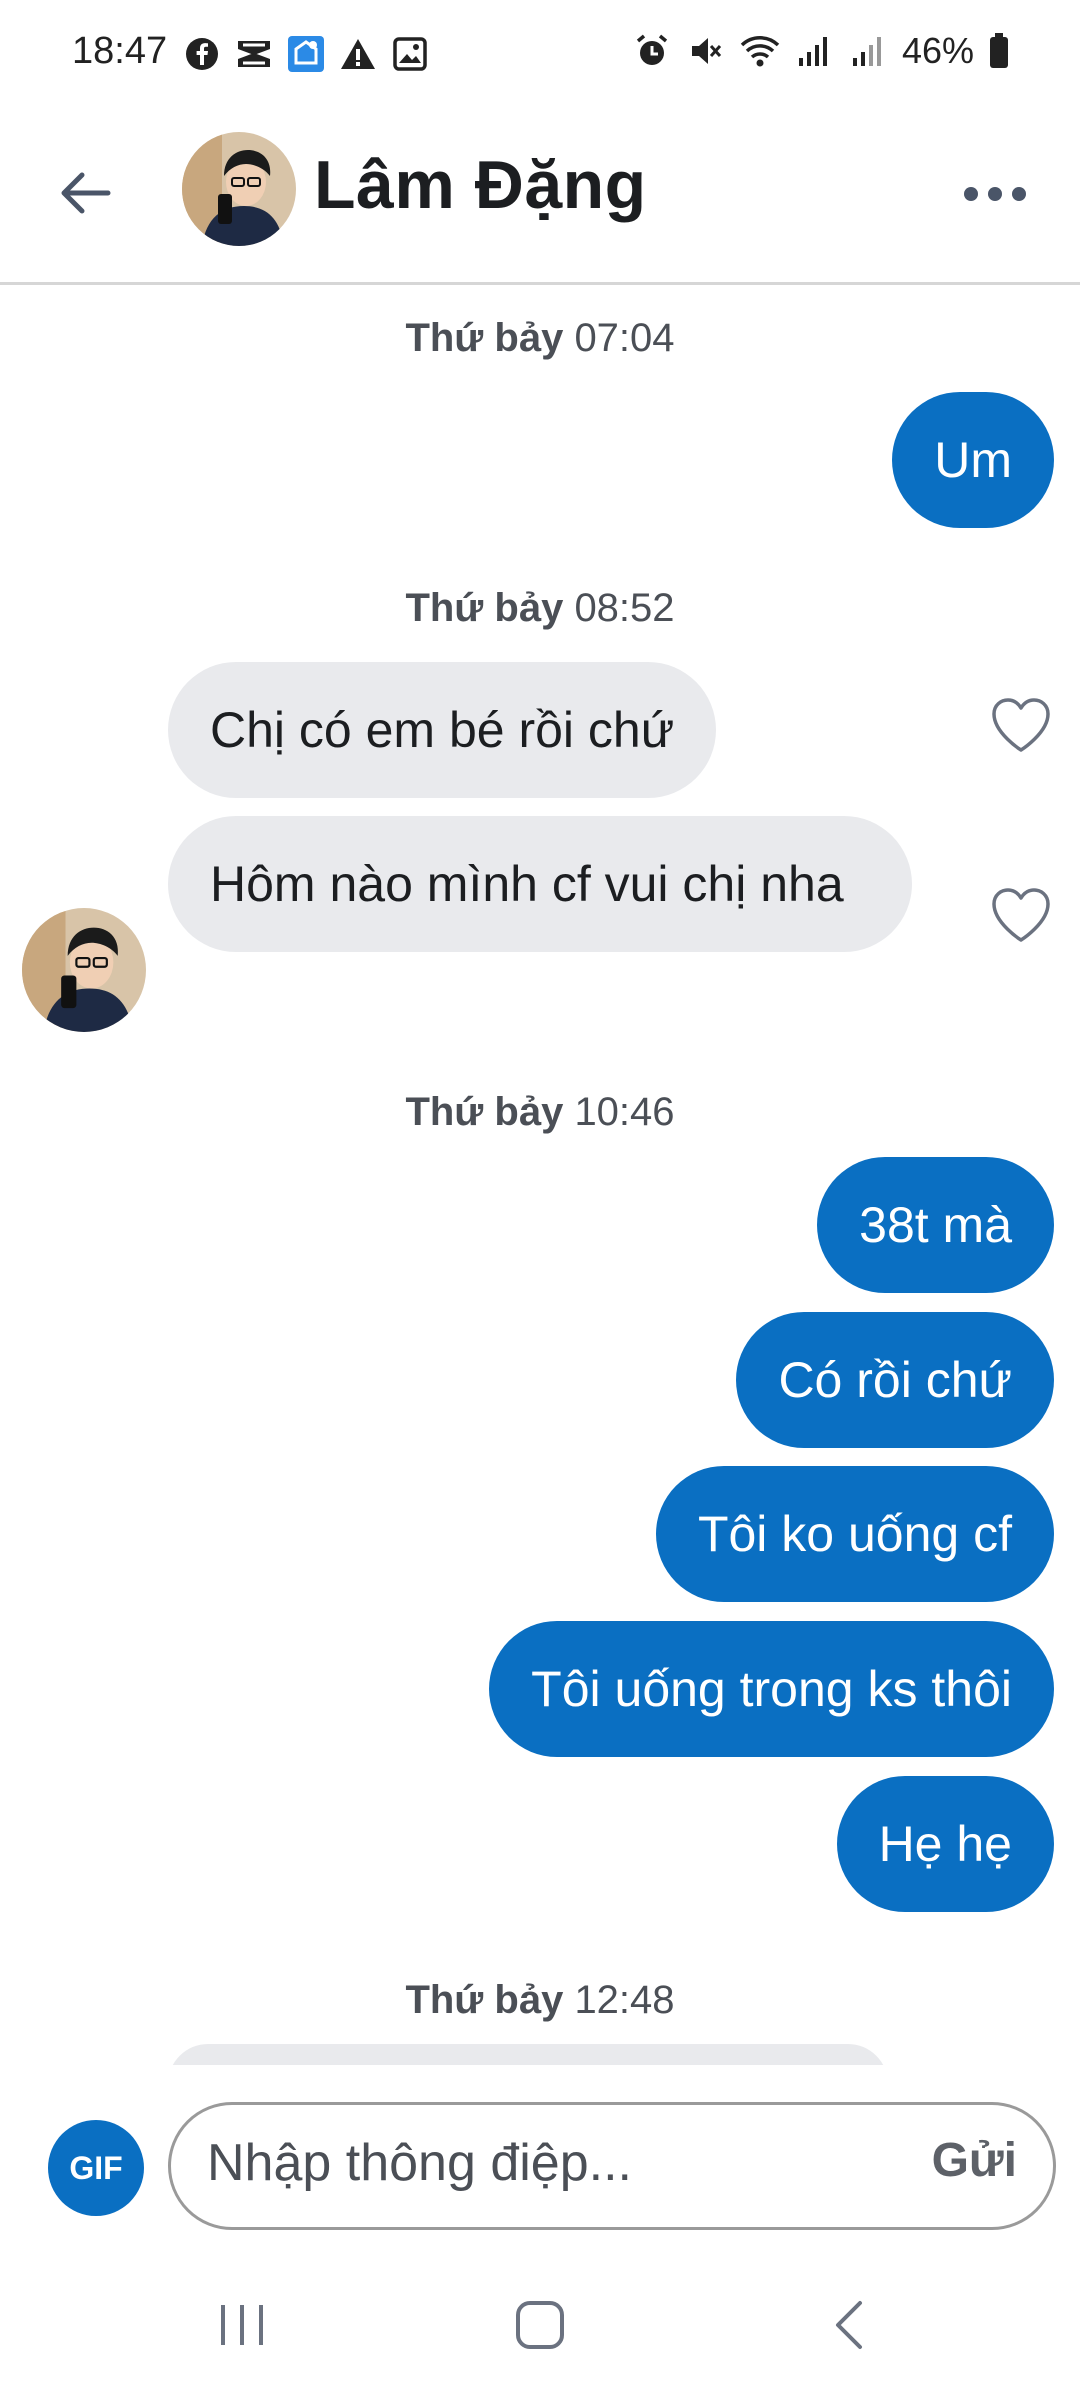  Describe the element at coordinates (854, 1534) in the screenshot. I see `outgoing-message: Tôi ko uống cf` at that location.